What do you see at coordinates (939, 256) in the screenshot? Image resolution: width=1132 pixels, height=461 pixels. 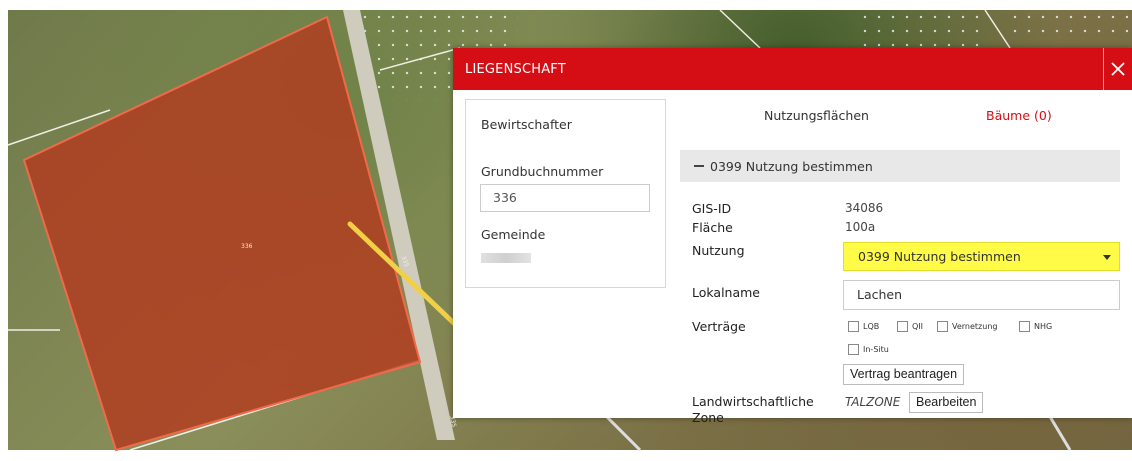 I see `nutzung-select-value: 0399 Nutzung bestimmen` at bounding box center [939, 256].